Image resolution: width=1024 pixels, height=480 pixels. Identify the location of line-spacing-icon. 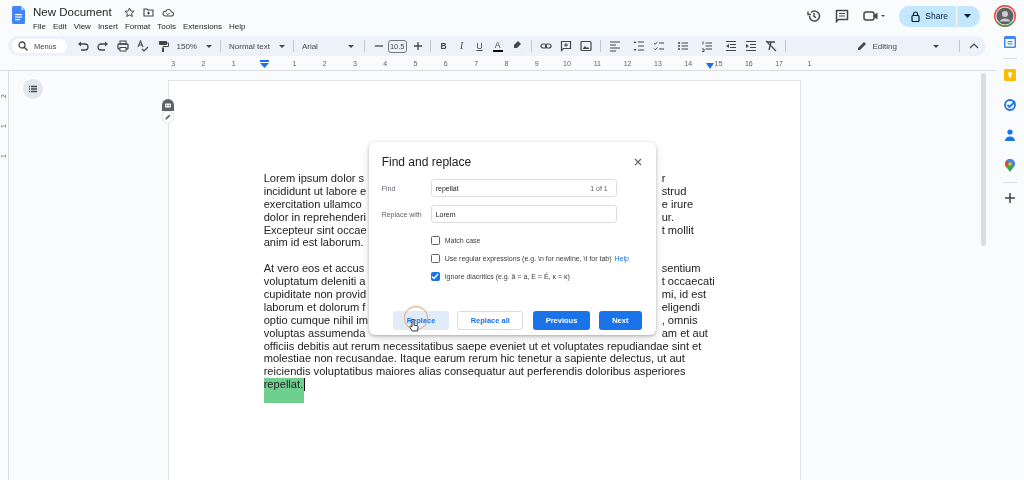
(638, 46).